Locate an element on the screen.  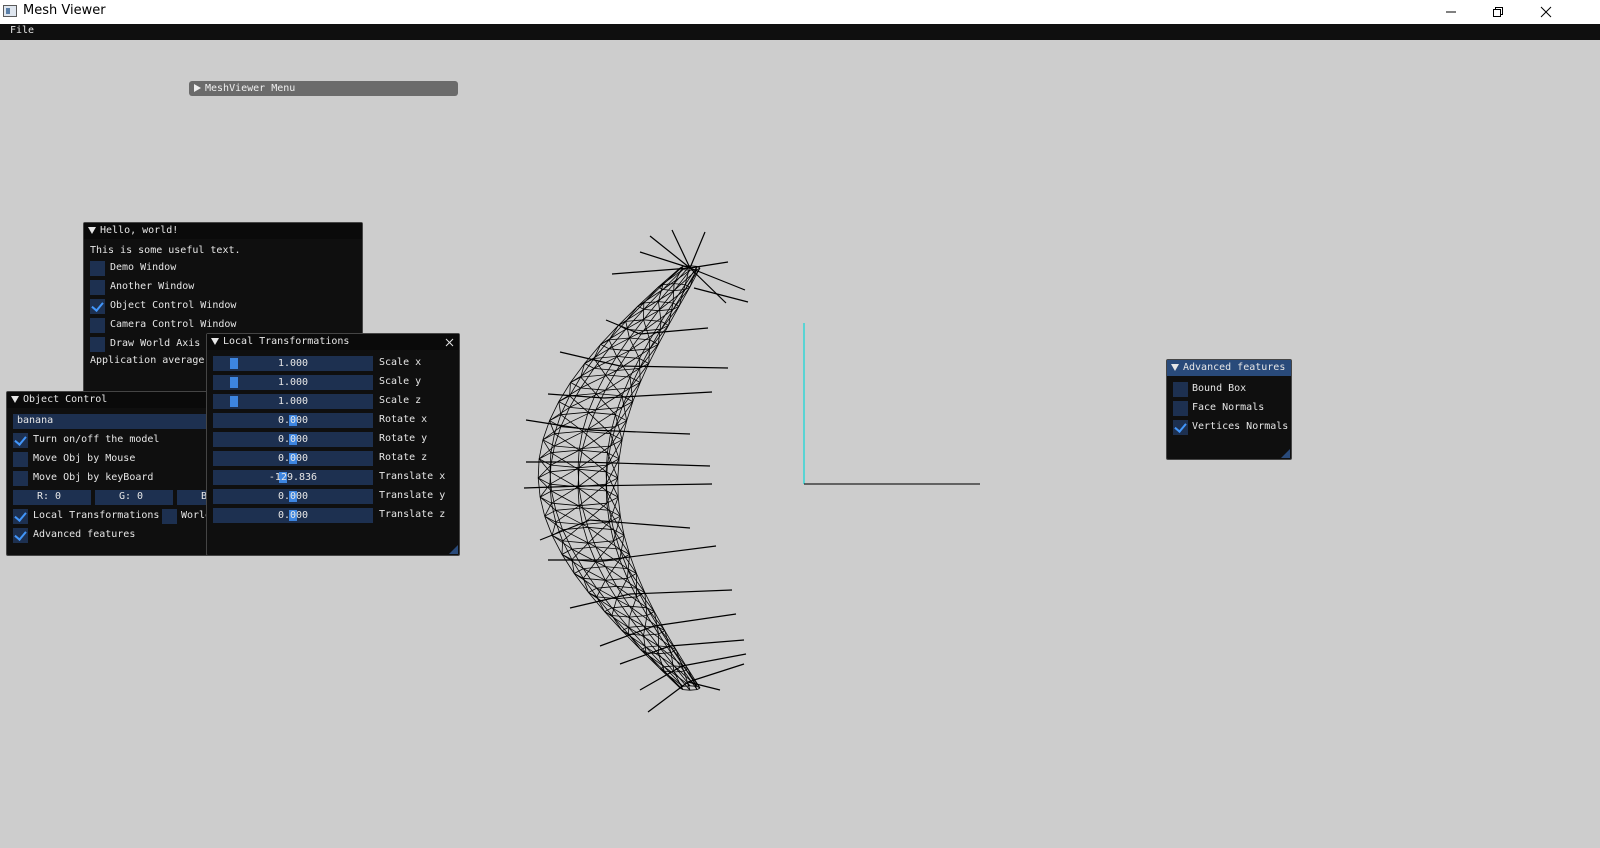
rotate-y-label: Rotate y is located at coordinates (403, 438).